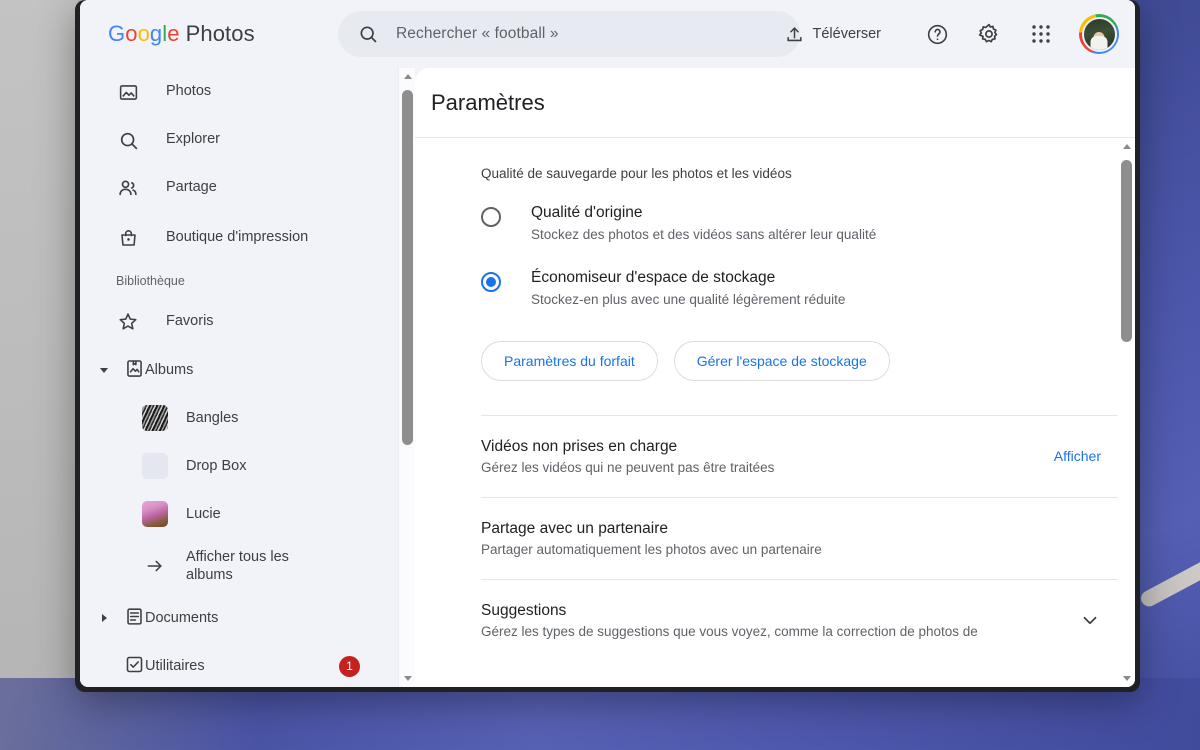  What do you see at coordinates (231, 514) in the screenshot?
I see `sidebar-album-lucie: Lucie` at bounding box center [231, 514].